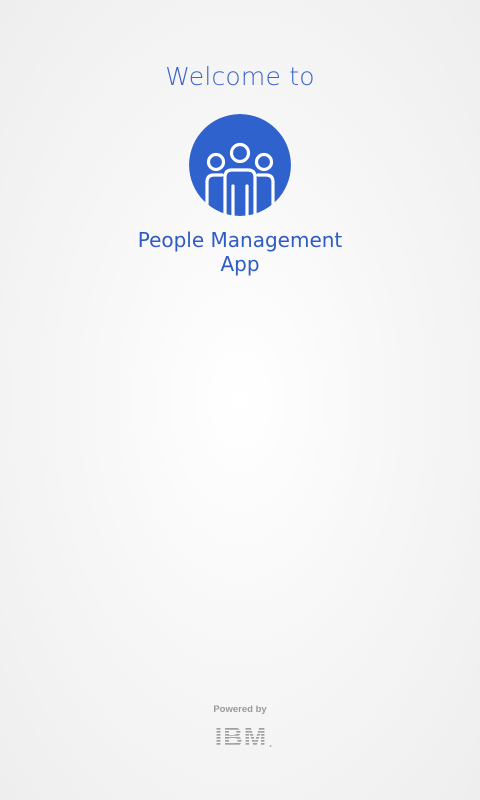  What do you see at coordinates (240, 76) in the screenshot?
I see `welcome-heading: Welcome to` at bounding box center [240, 76].